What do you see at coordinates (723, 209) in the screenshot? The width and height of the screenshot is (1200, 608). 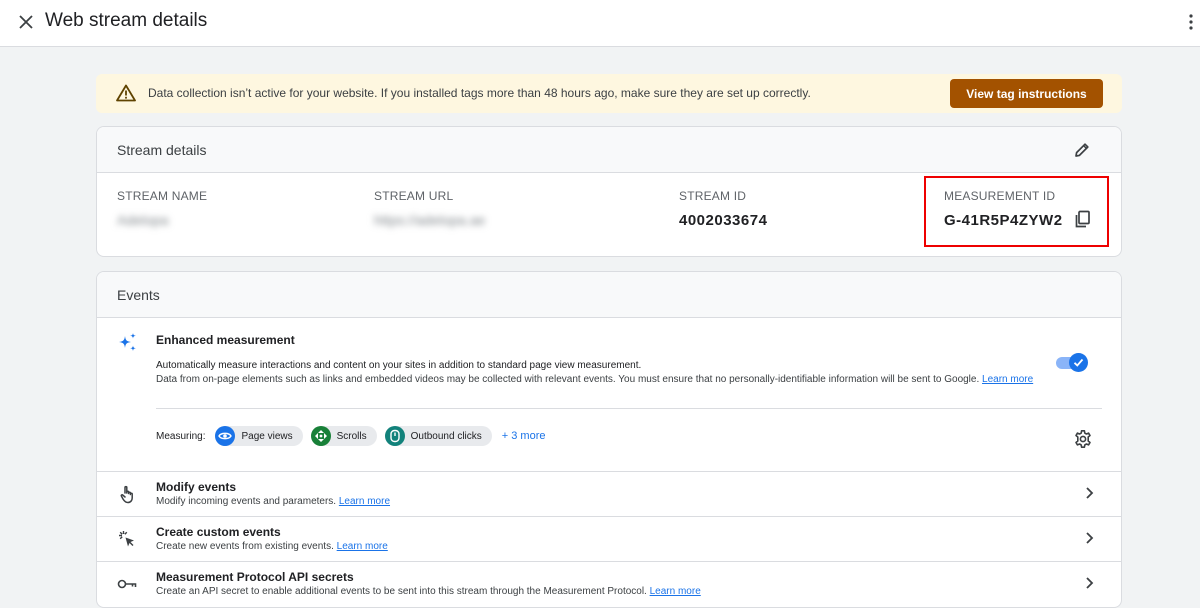 I see `stream-id-field: STREAM ID 4002033674` at bounding box center [723, 209].